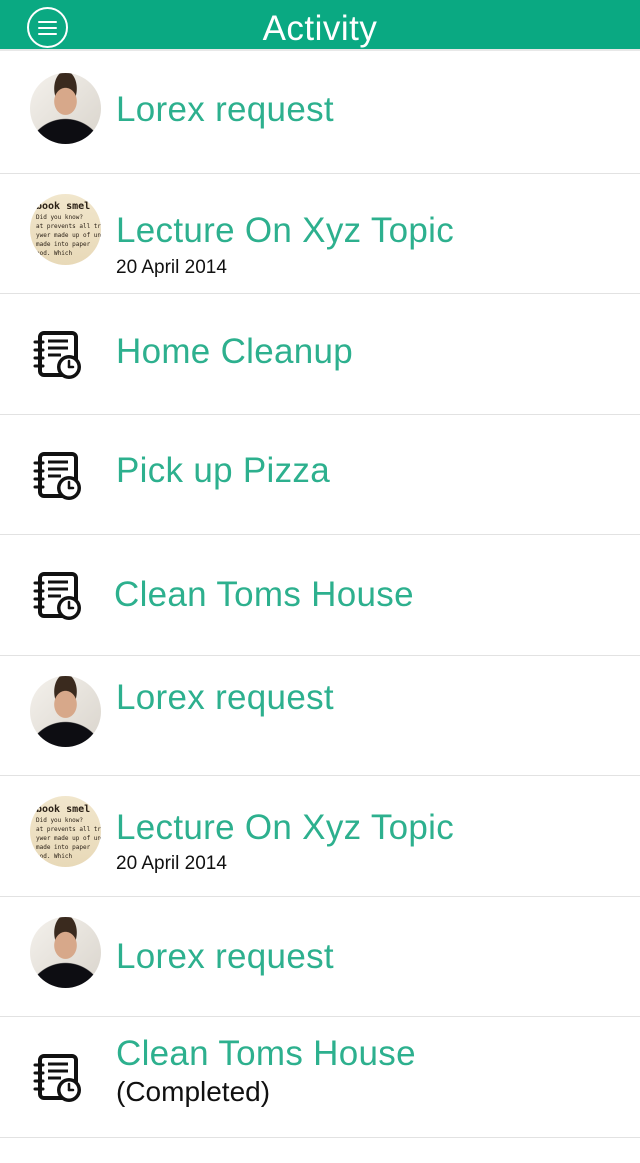  I want to click on app-header: Activity, so click(320, 25).